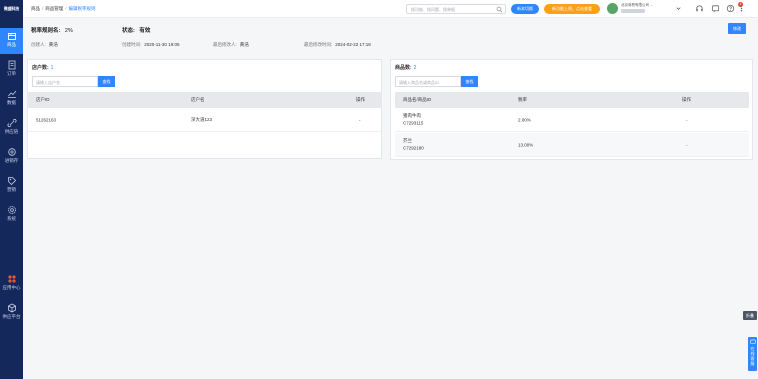  Describe the element at coordinates (633, 11) in the screenshot. I see `user-role` at that location.